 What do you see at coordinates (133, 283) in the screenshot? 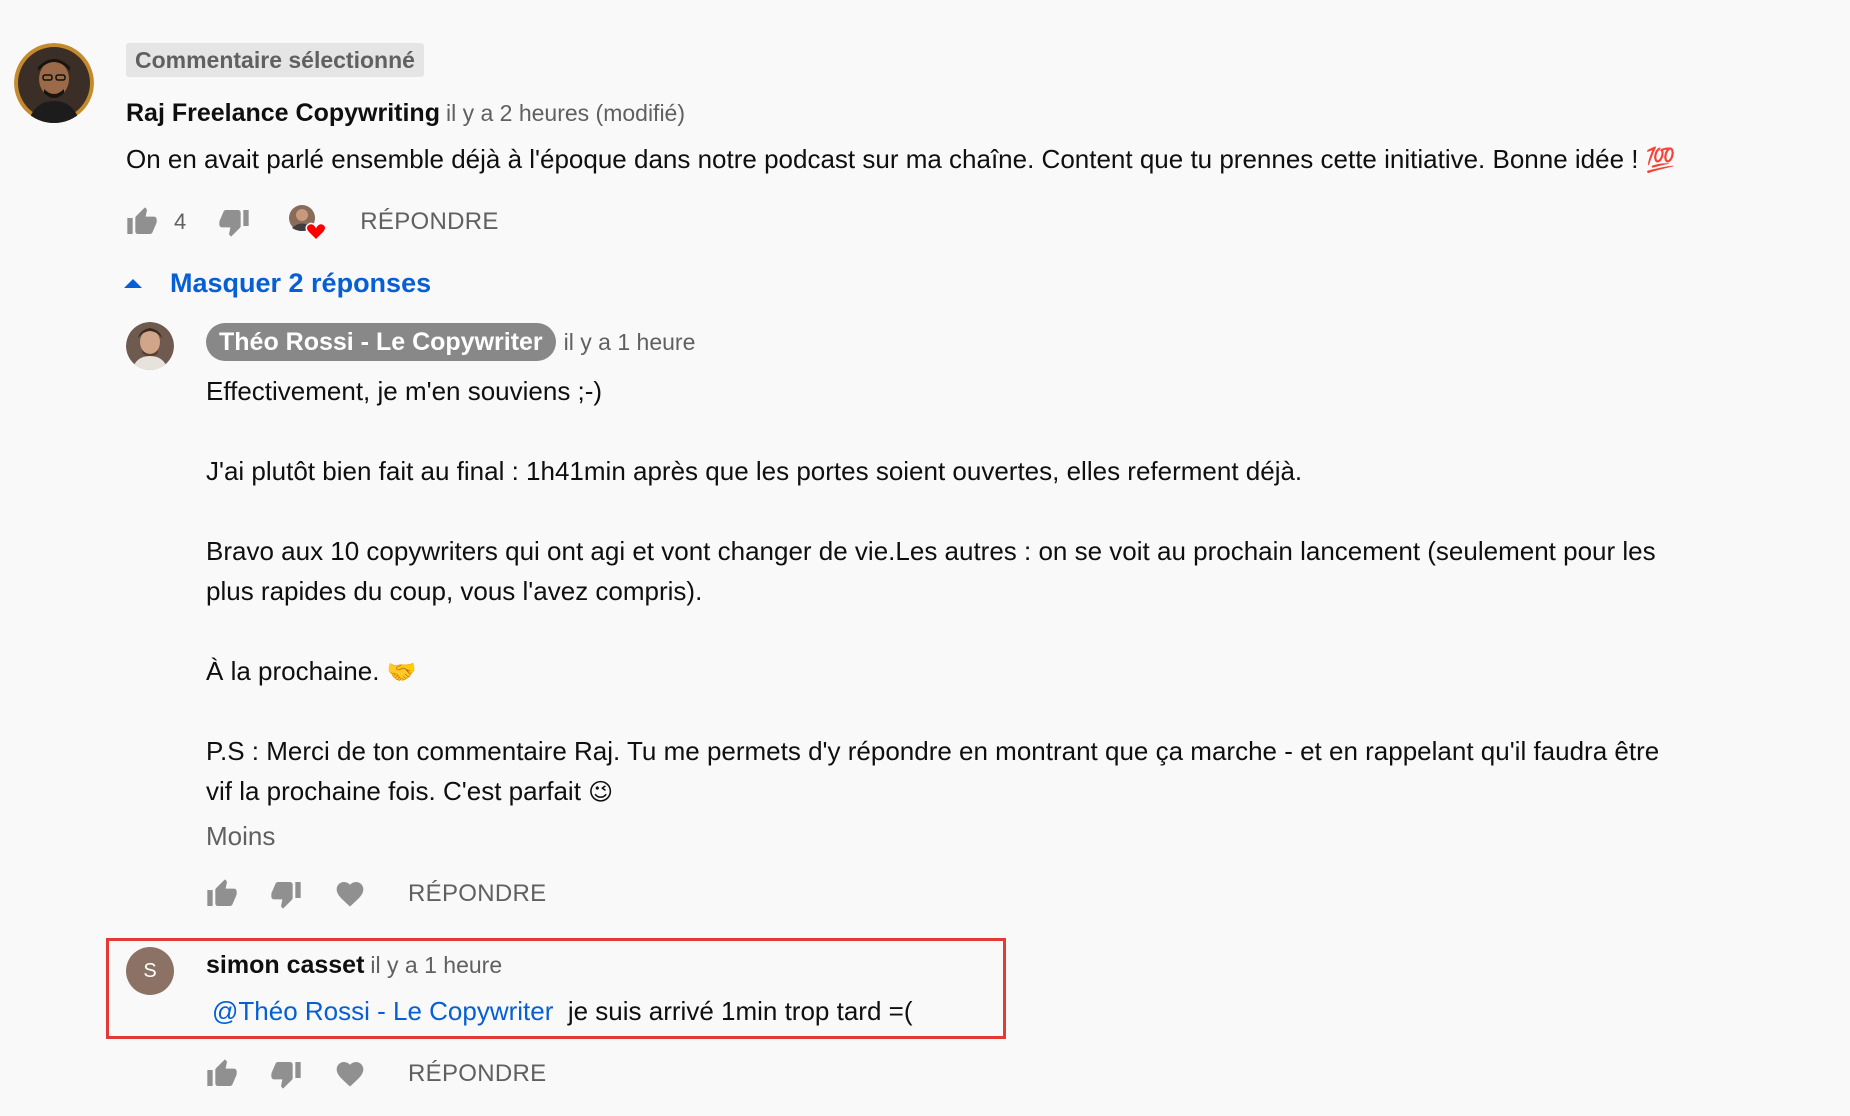
I see `caret-up-icon` at bounding box center [133, 283].